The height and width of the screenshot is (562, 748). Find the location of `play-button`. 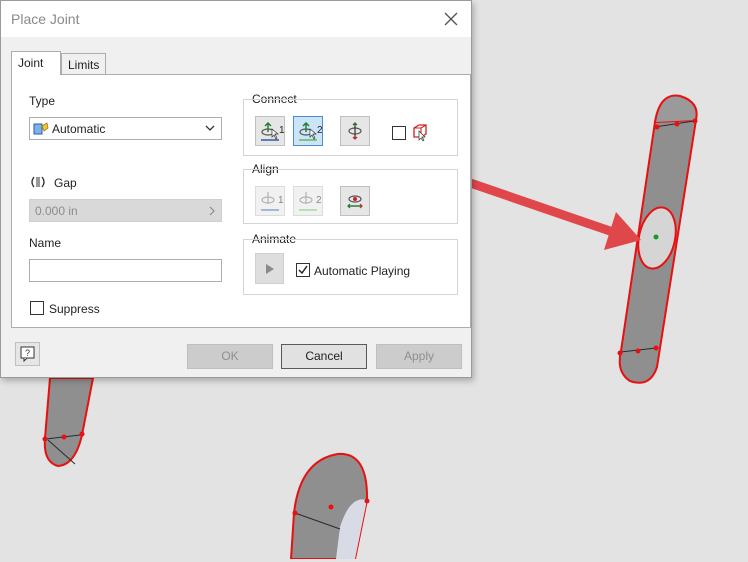

play-button is located at coordinates (269, 268).